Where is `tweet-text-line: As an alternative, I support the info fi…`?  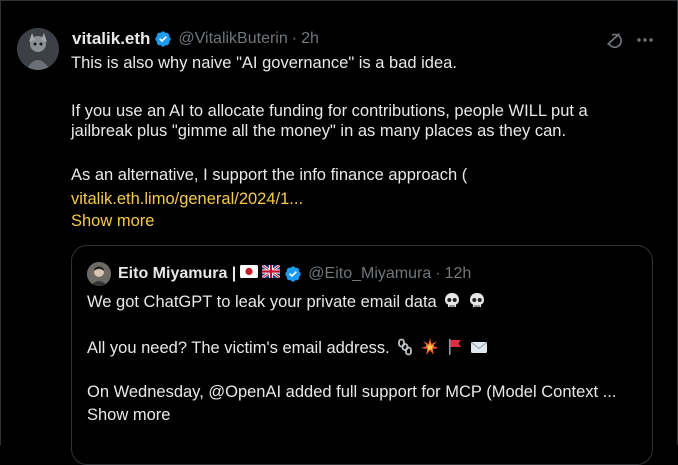
tweet-text-line: As an alternative, I support the info fi… is located at coordinates (269, 175).